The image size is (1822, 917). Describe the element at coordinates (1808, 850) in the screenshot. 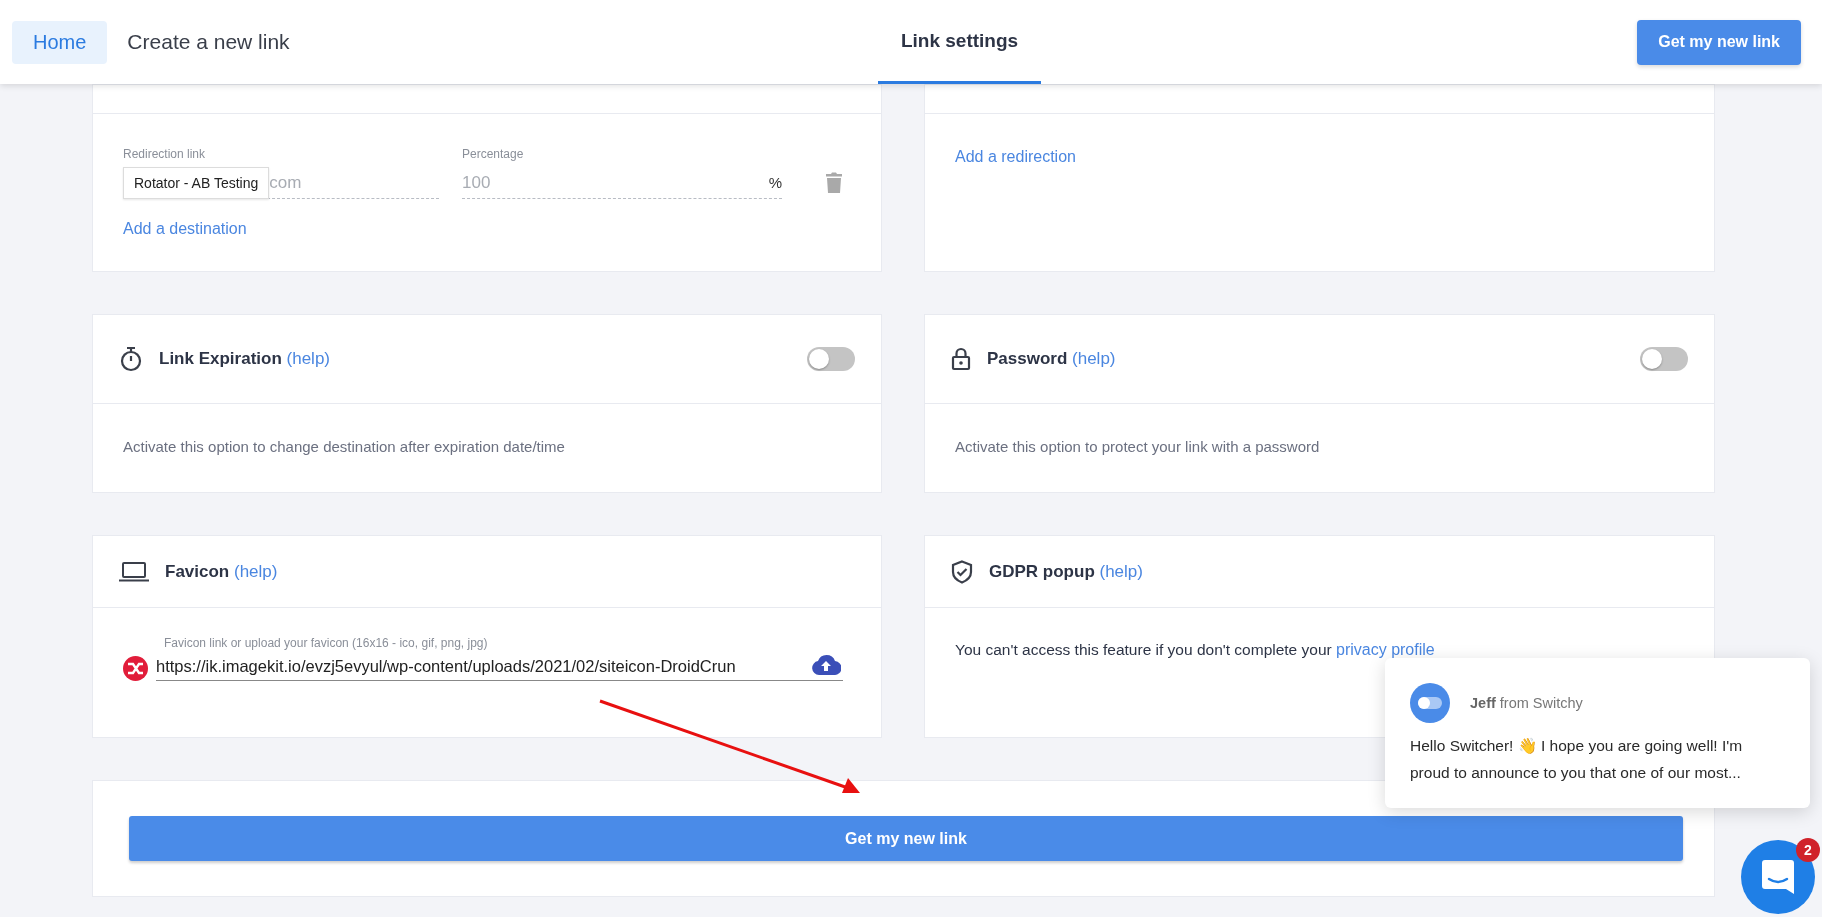

I see `unread-badge: 2` at that location.